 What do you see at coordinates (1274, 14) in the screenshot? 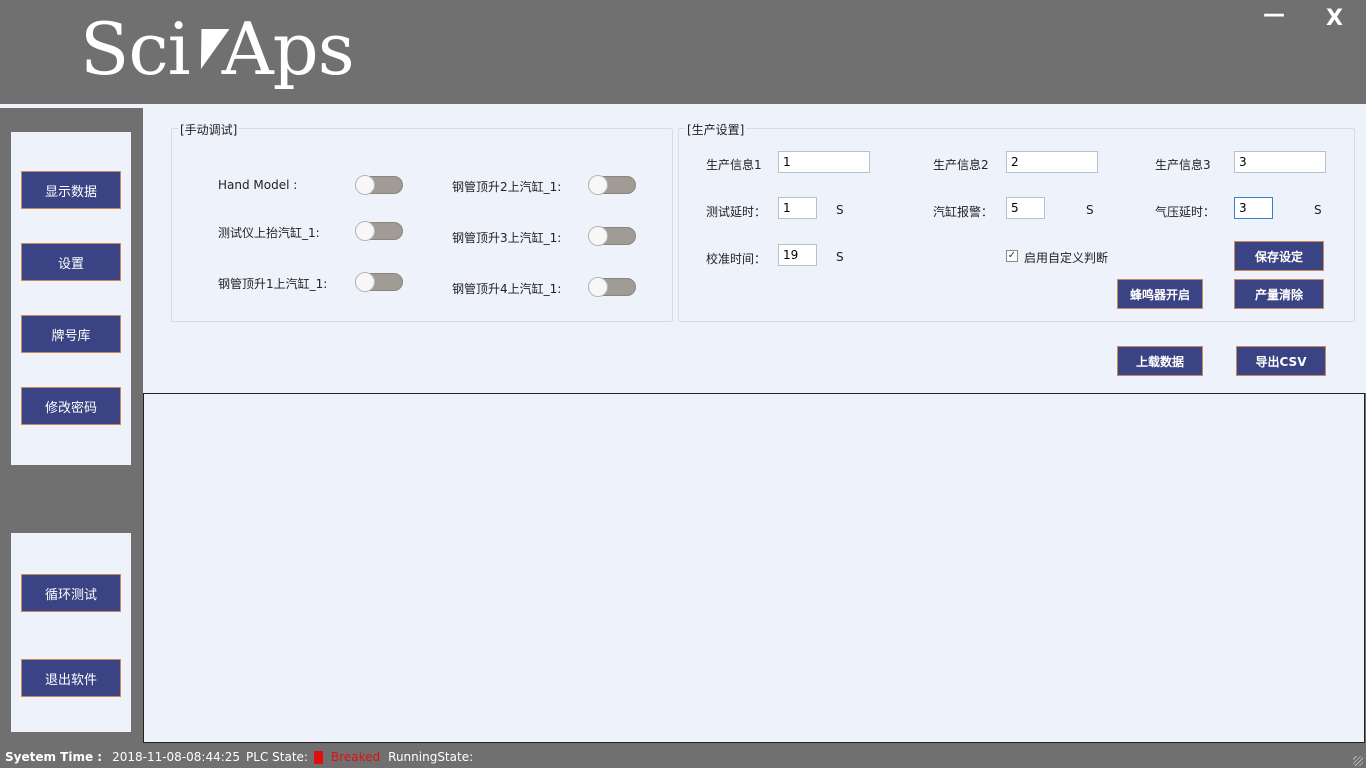
I see `minimize-button: —` at bounding box center [1274, 14].